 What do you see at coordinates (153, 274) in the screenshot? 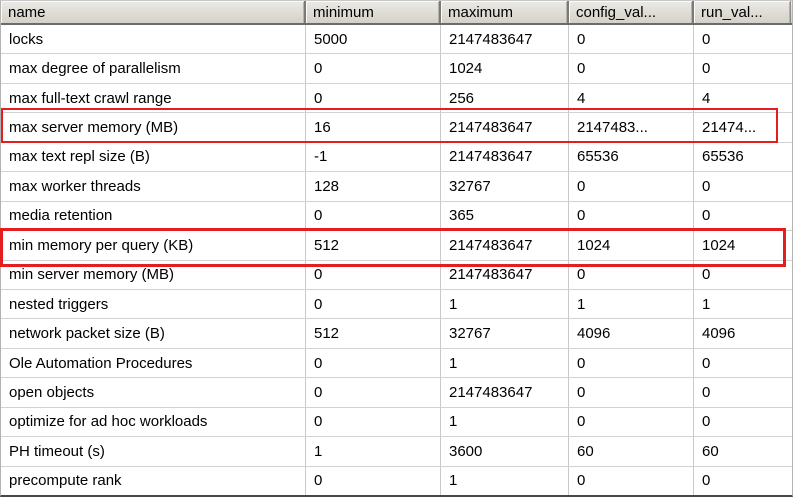
I see `cell-name: min server memory (MB)` at bounding box center [153, 274].